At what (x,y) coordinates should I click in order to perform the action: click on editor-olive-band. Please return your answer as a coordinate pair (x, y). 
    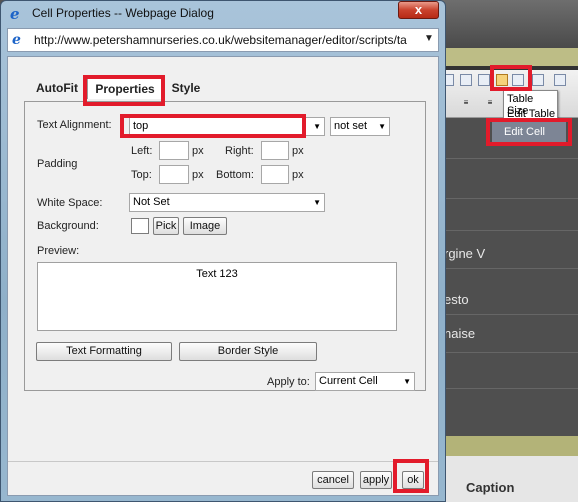
    Looking at the image, I should click on (509, 57).